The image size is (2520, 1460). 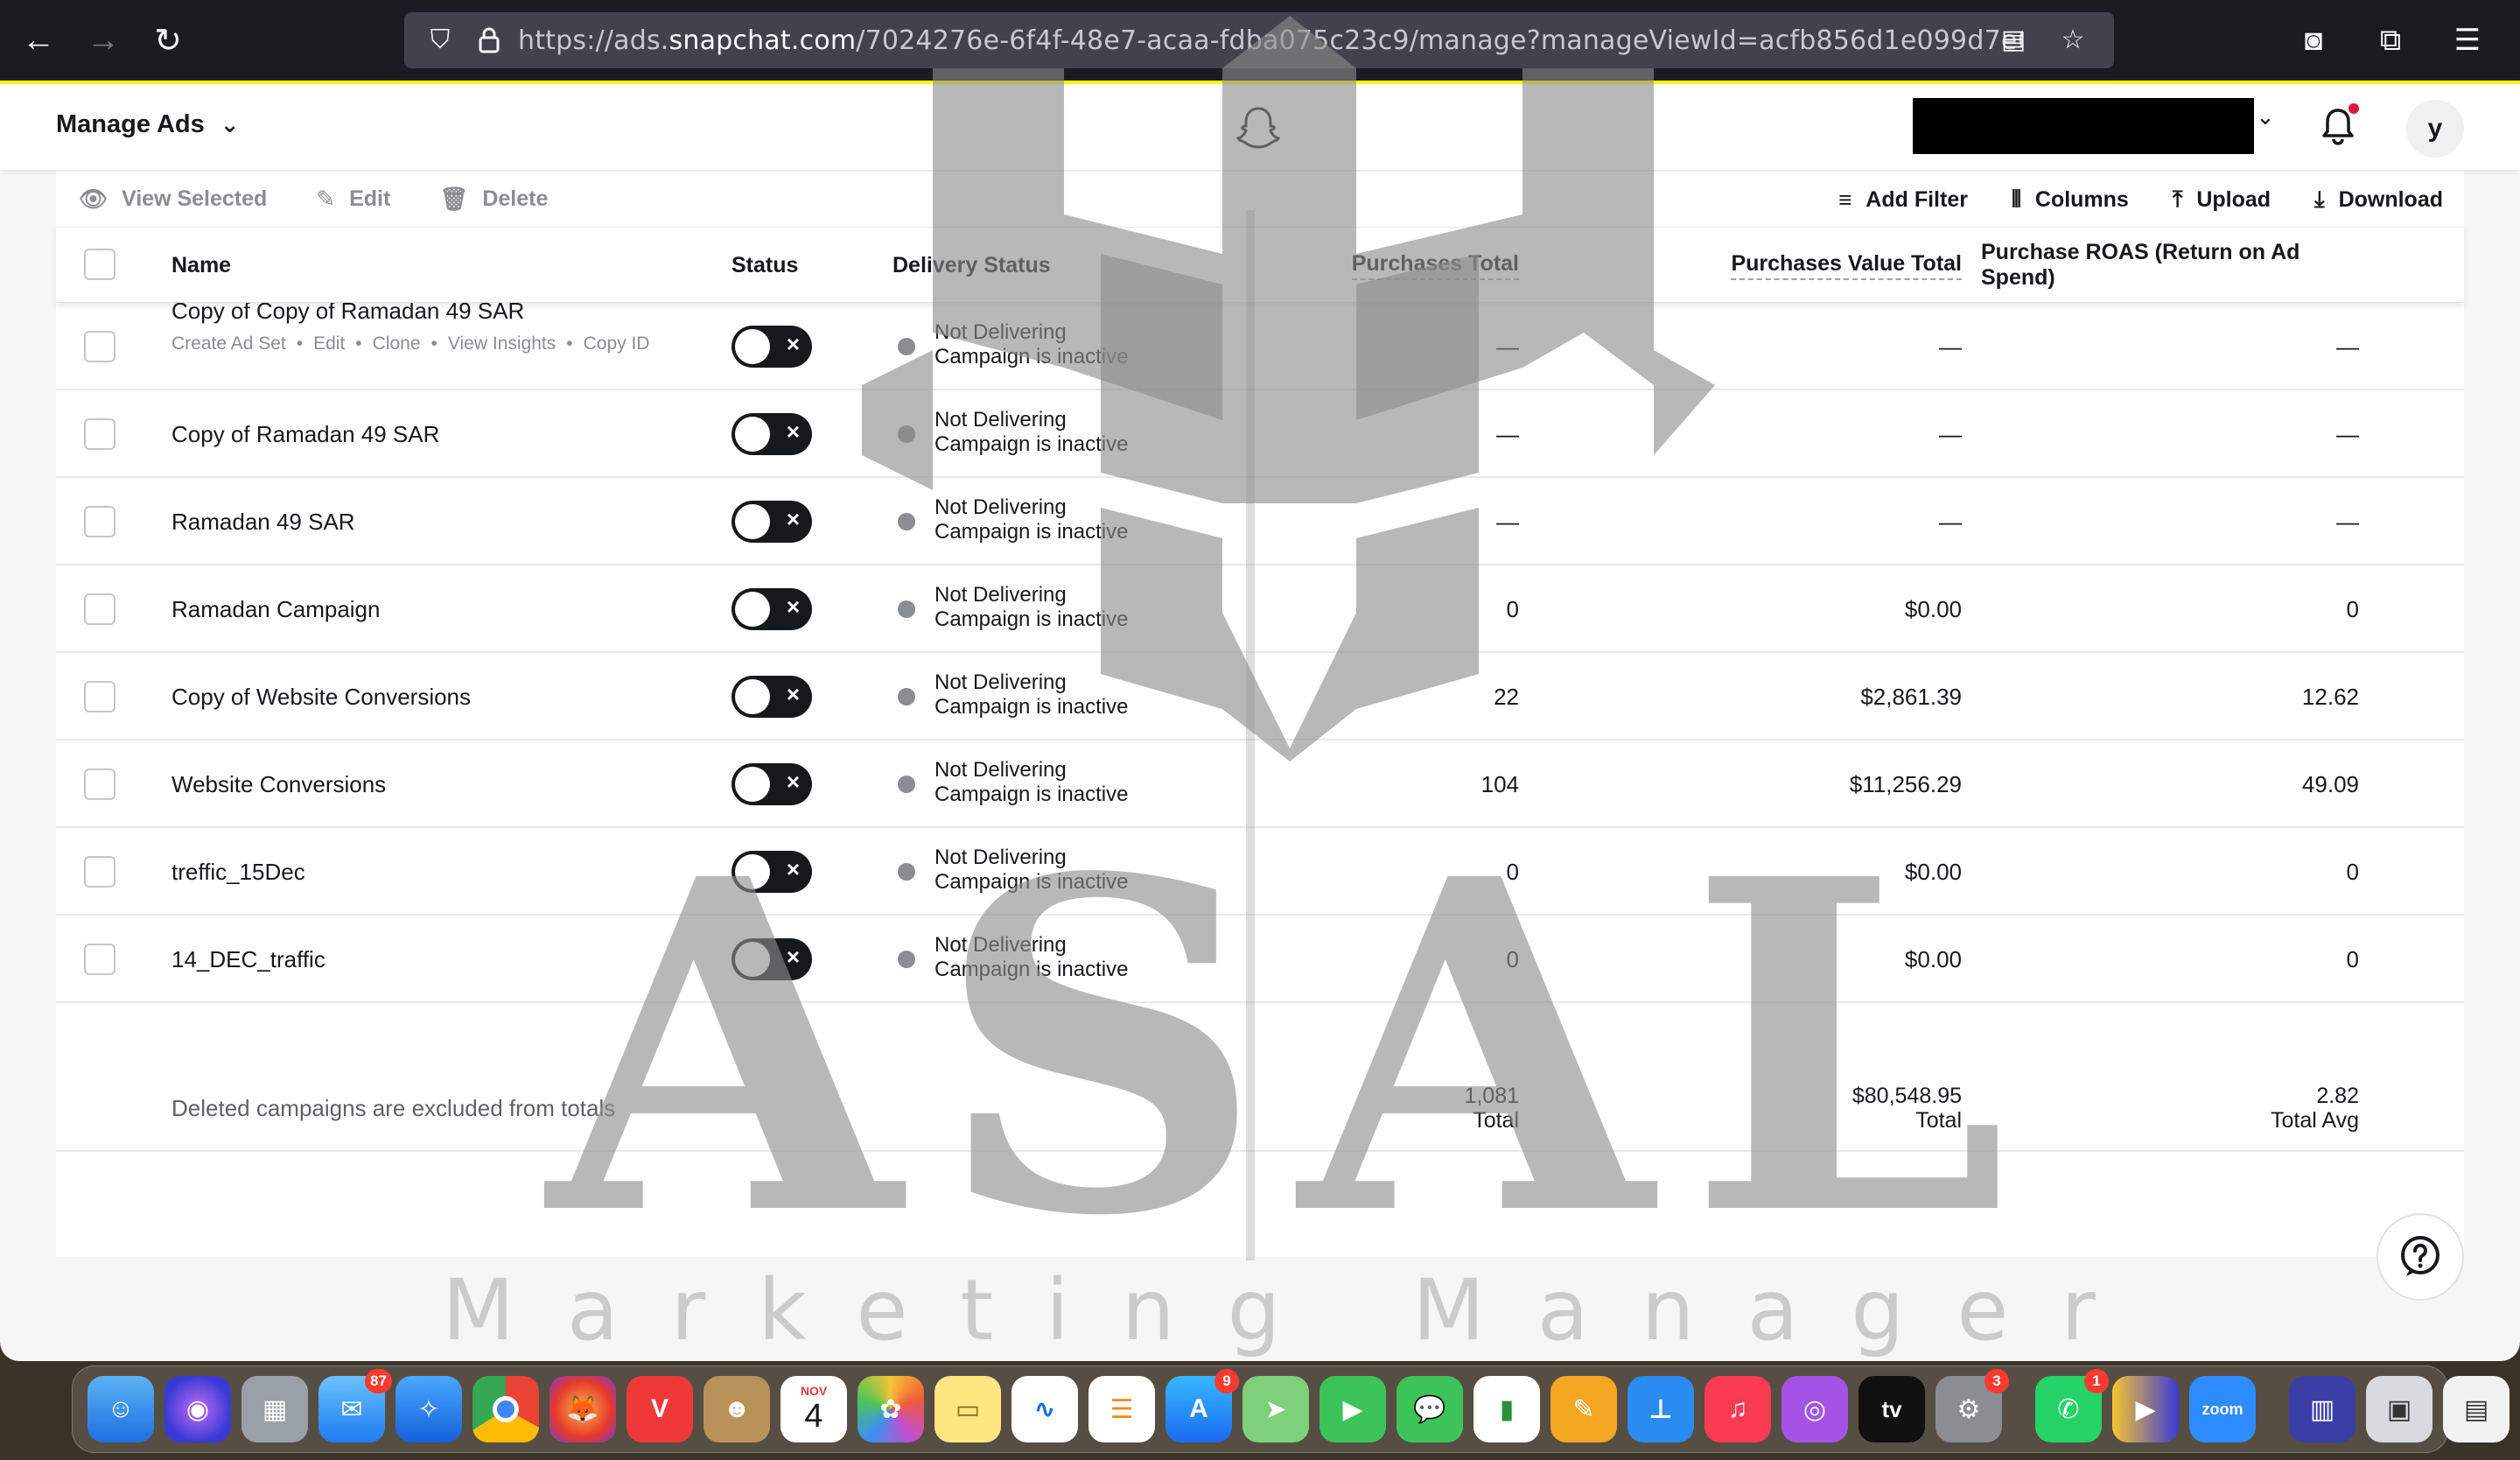 What do you see at coordinates (2313, 40) in the screenshot?
I see `pocket-icon: ◙` at bounding box center [2313, 40].